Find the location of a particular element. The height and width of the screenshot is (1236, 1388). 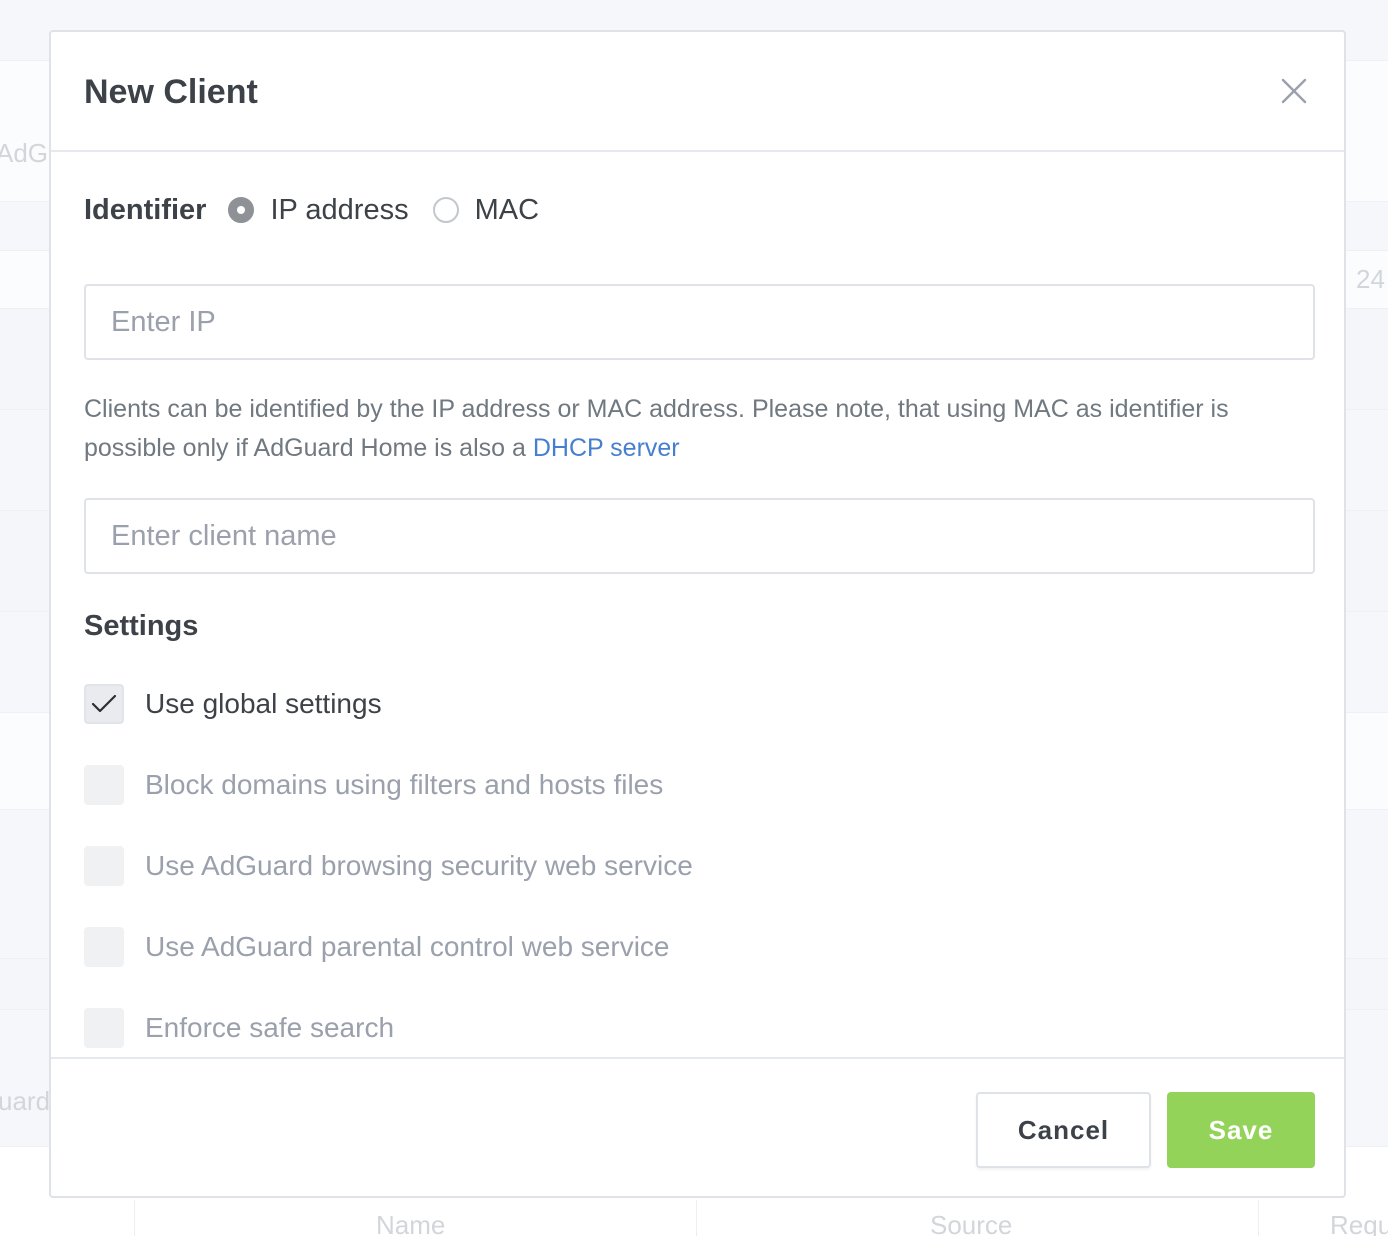

background-text: AdG is located at coordinates (24, 153).